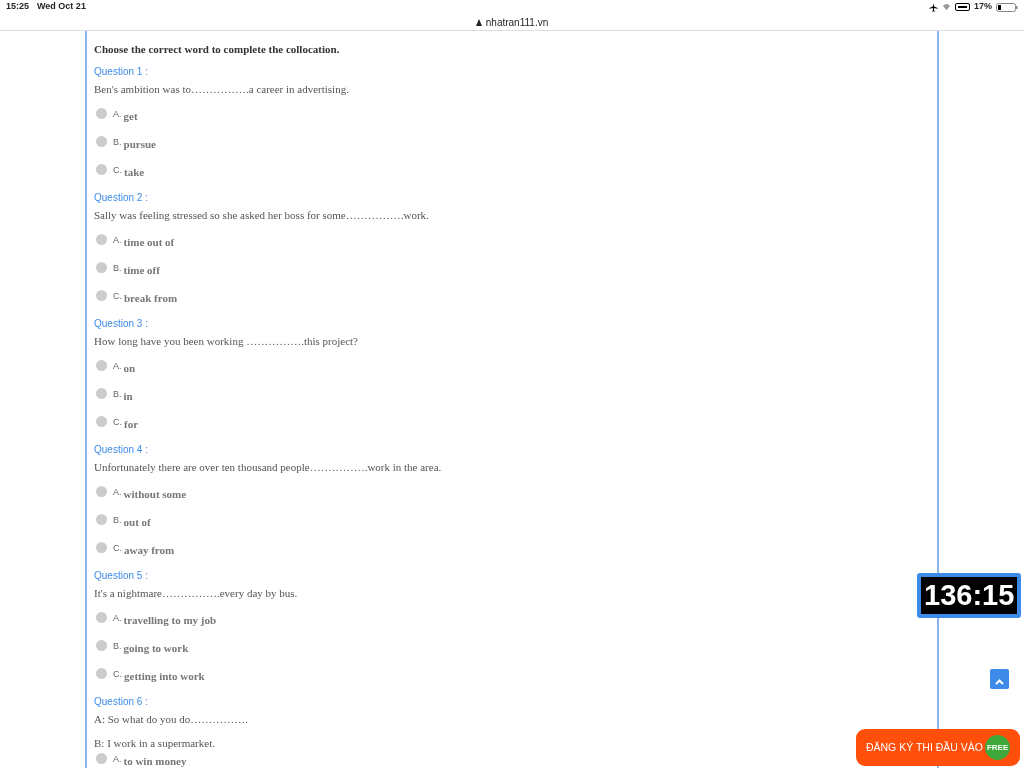 The image size is (1024, 768). What do you see at coordinates (121, 197) in the screenshot?
I see `question-label: Question 2 :` at bounding box center [121, 197].